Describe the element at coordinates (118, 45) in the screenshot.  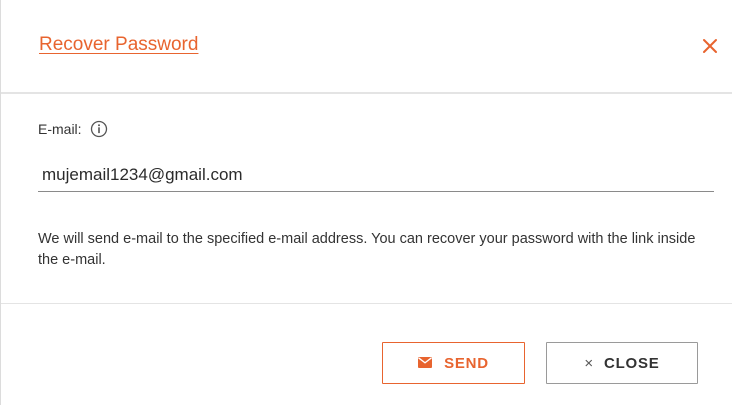
I see `dialog-title: Recover Password` at that location.